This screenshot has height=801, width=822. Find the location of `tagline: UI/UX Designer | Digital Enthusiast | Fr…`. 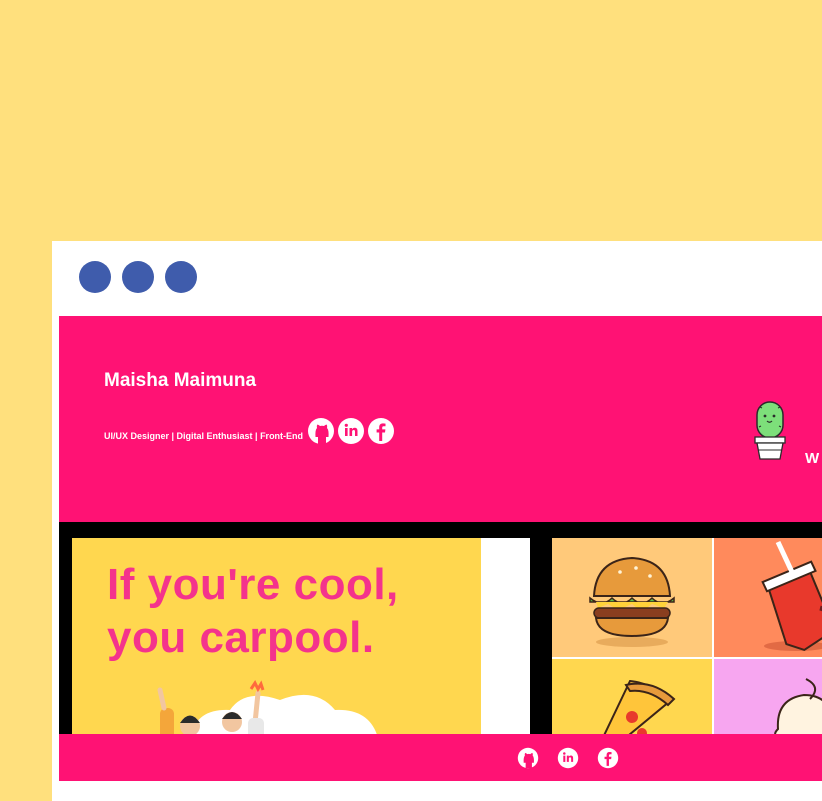

tagline: UI/UX Designer | Digital Enthusiast | Fr… is located at coordinates (204, 436).